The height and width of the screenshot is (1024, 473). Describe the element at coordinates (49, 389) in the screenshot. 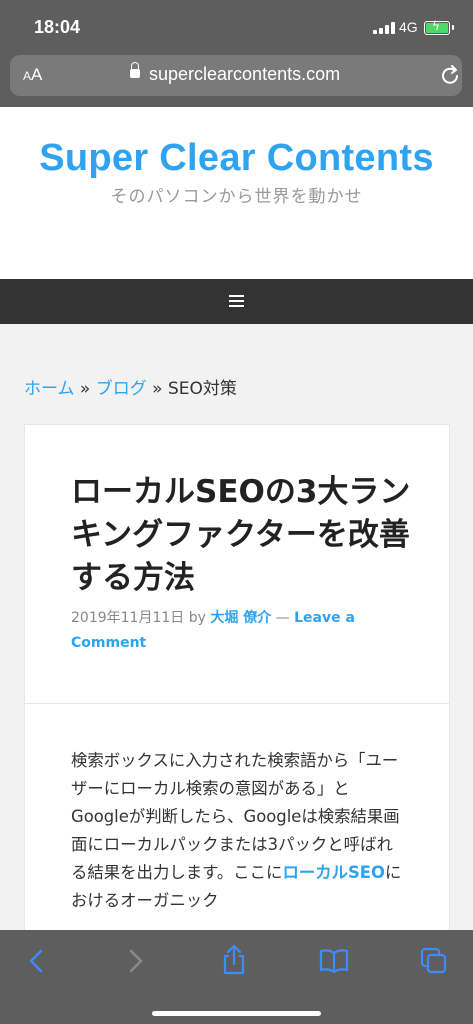

I see `breadcrumb-home: ホーム` at that location.